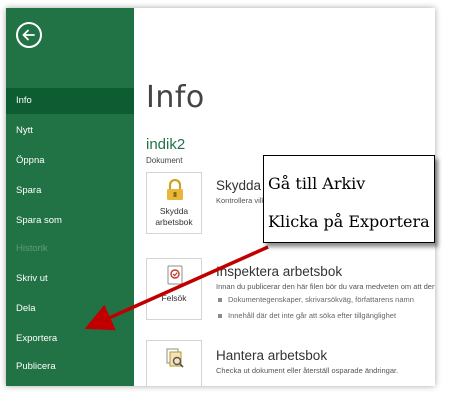  I want to click on callout-line-1: Gå till Arkiv, so click(317, 183).